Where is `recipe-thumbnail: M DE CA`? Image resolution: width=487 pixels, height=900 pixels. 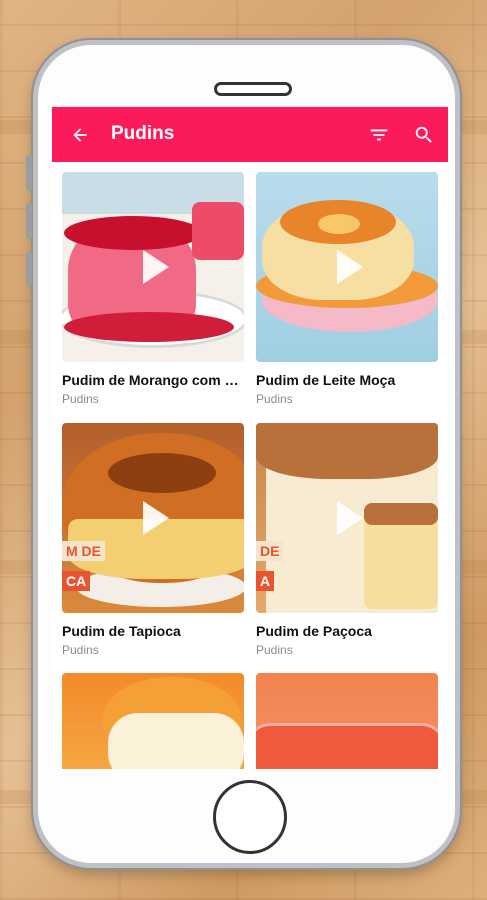
recipe-thumbnail: M DE CA is located at coordinates (153, 518).